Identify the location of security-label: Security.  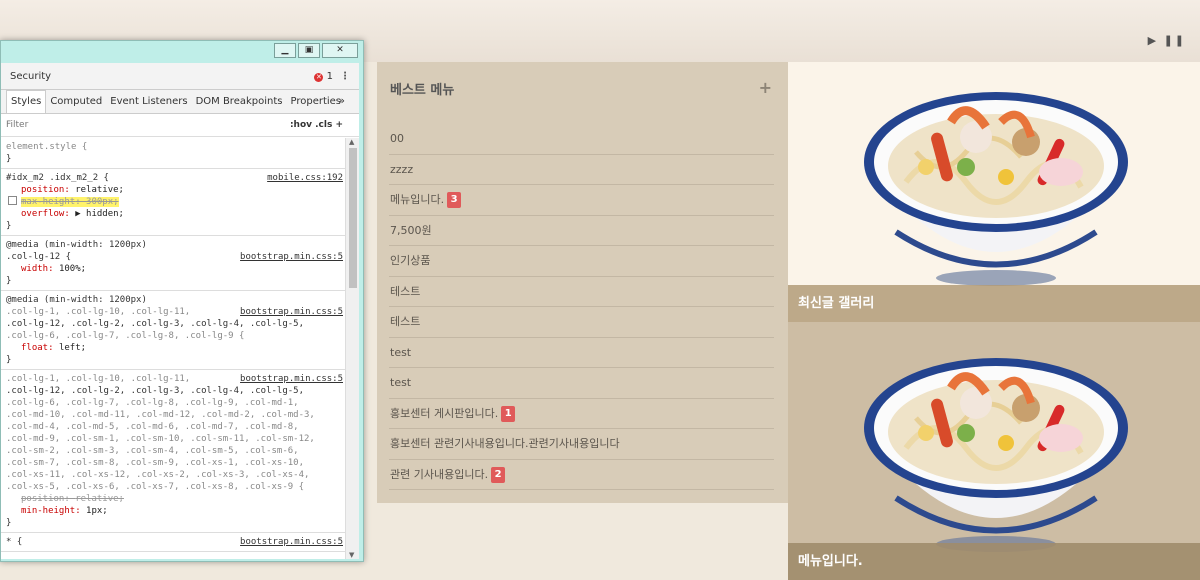
(30, 76).